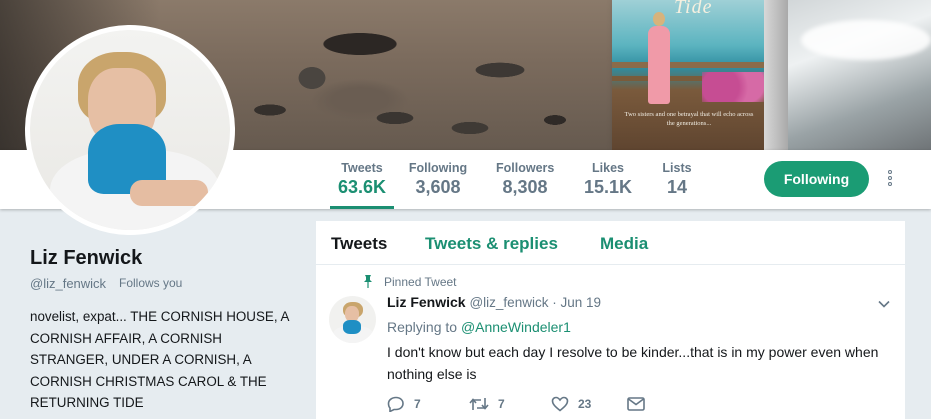 The image size is (931, 419). What do you see at coordinates (362, 187) in the screenshot?
I see `stat-value: 63.6K` at bounding box center [362, 187].